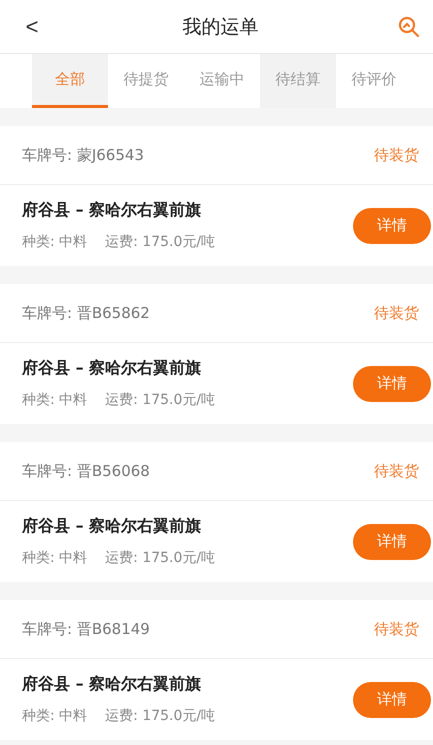 The height and width of the screenshot is (745, 433). What do you see at coordinates (70, 81) in the screenshot?
I see `filter-tab: 全部` at bounding box center [70, 81].